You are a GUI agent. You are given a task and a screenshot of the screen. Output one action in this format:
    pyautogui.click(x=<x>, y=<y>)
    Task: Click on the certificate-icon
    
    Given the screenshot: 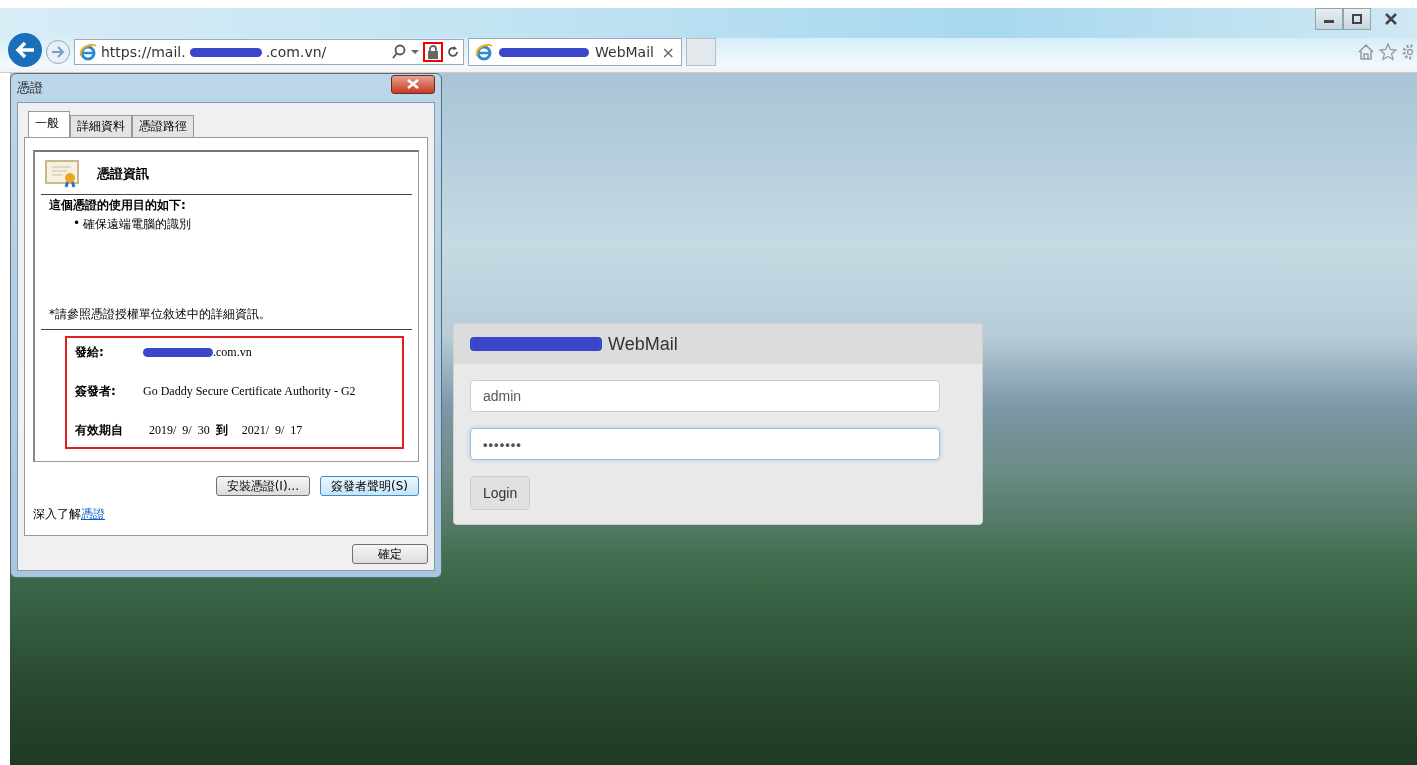 What is the action you would take?
    pyautogui.click(x=63, y=174)
    